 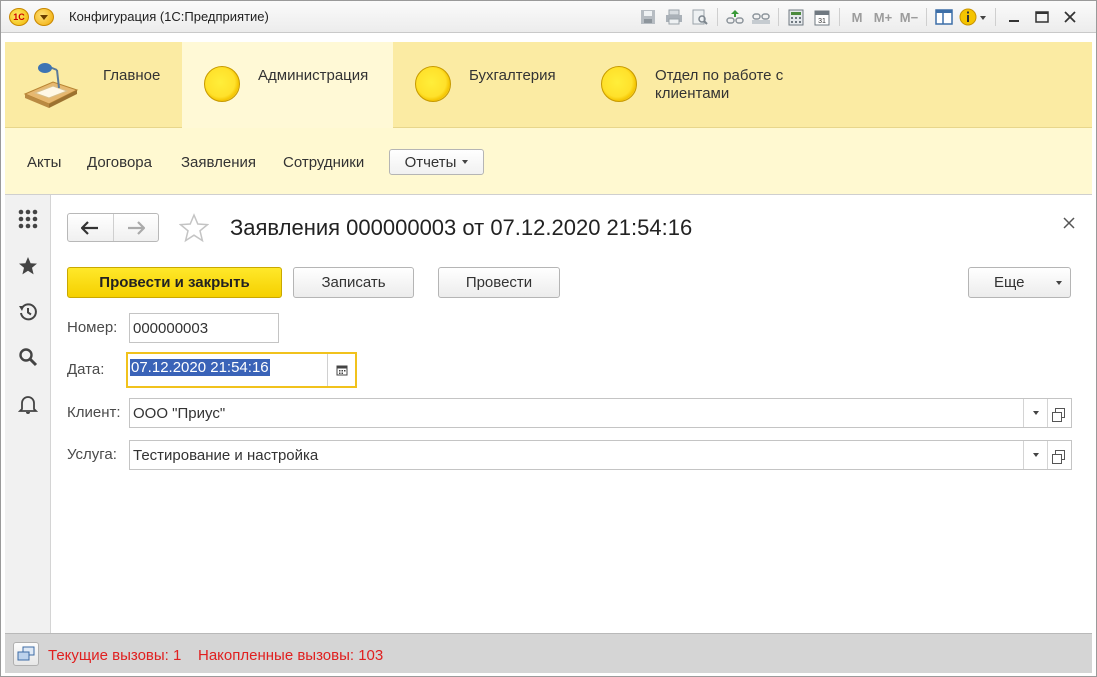 I want to click on calendar-icon: 31, so click(x=822, y=17).